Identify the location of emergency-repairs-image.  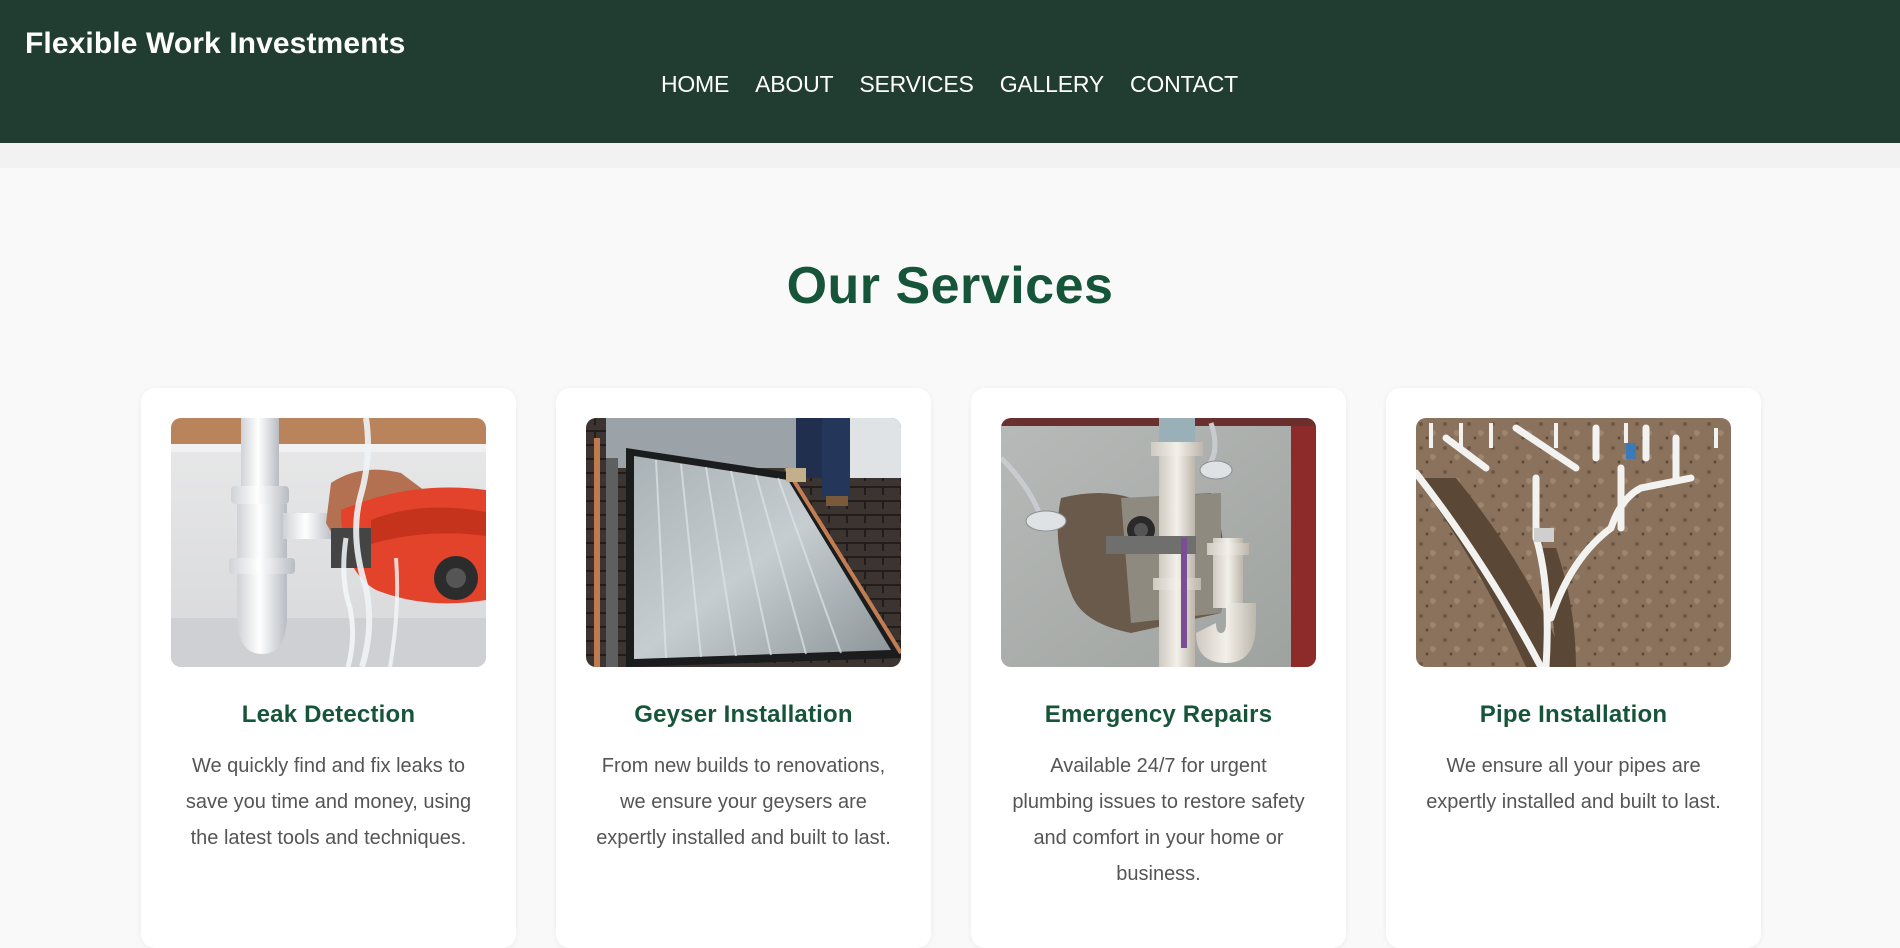
(1158, 542).